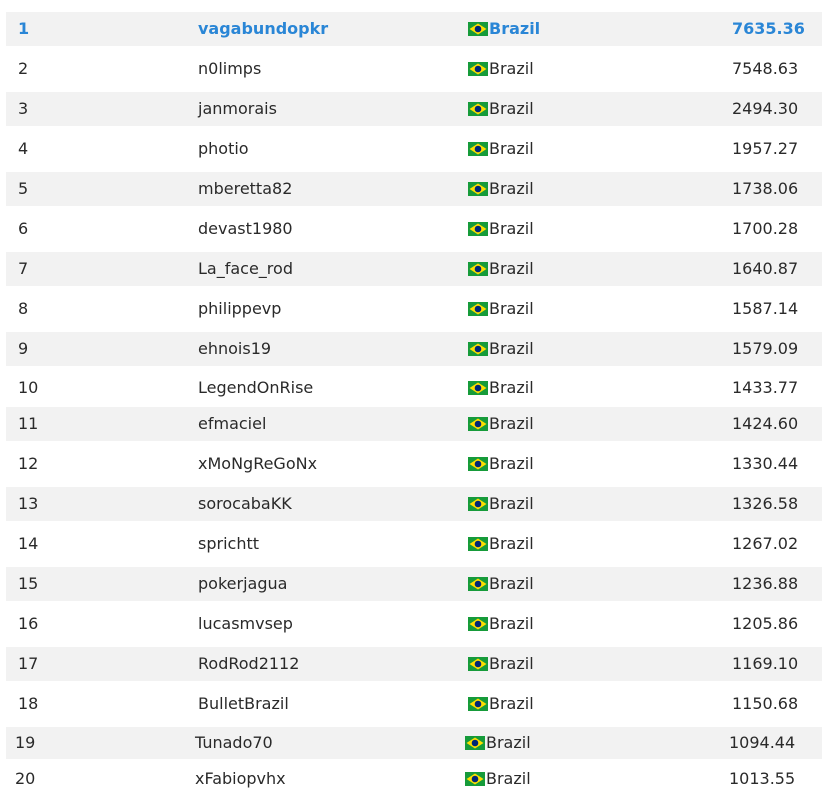 The width and height of the screenshot is (822, 811). Describe the element at coordinates (28, 503) in the screenshot. I see `rank-cell: 13` at that location.